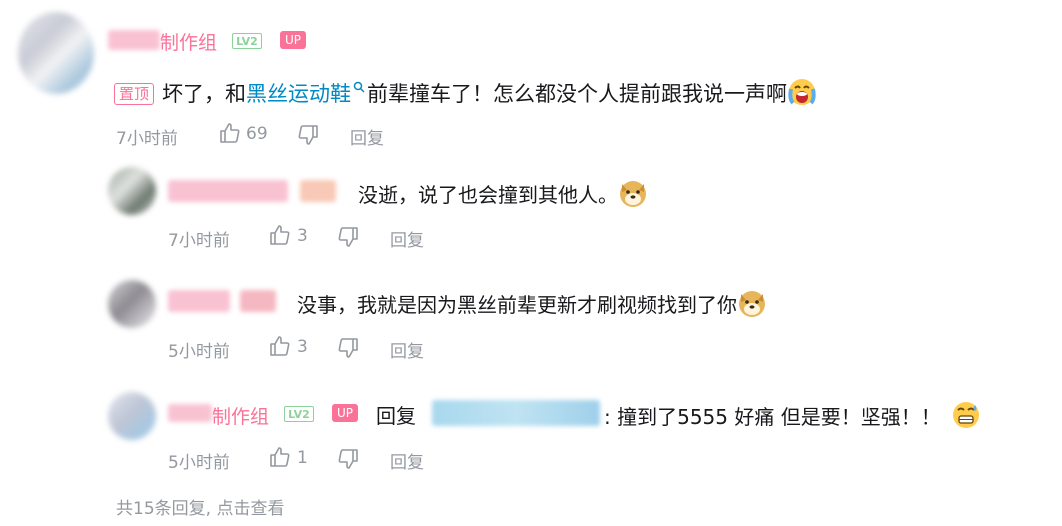  I want to click on search-link: 黑丝运动鞋, so click(298, 94).